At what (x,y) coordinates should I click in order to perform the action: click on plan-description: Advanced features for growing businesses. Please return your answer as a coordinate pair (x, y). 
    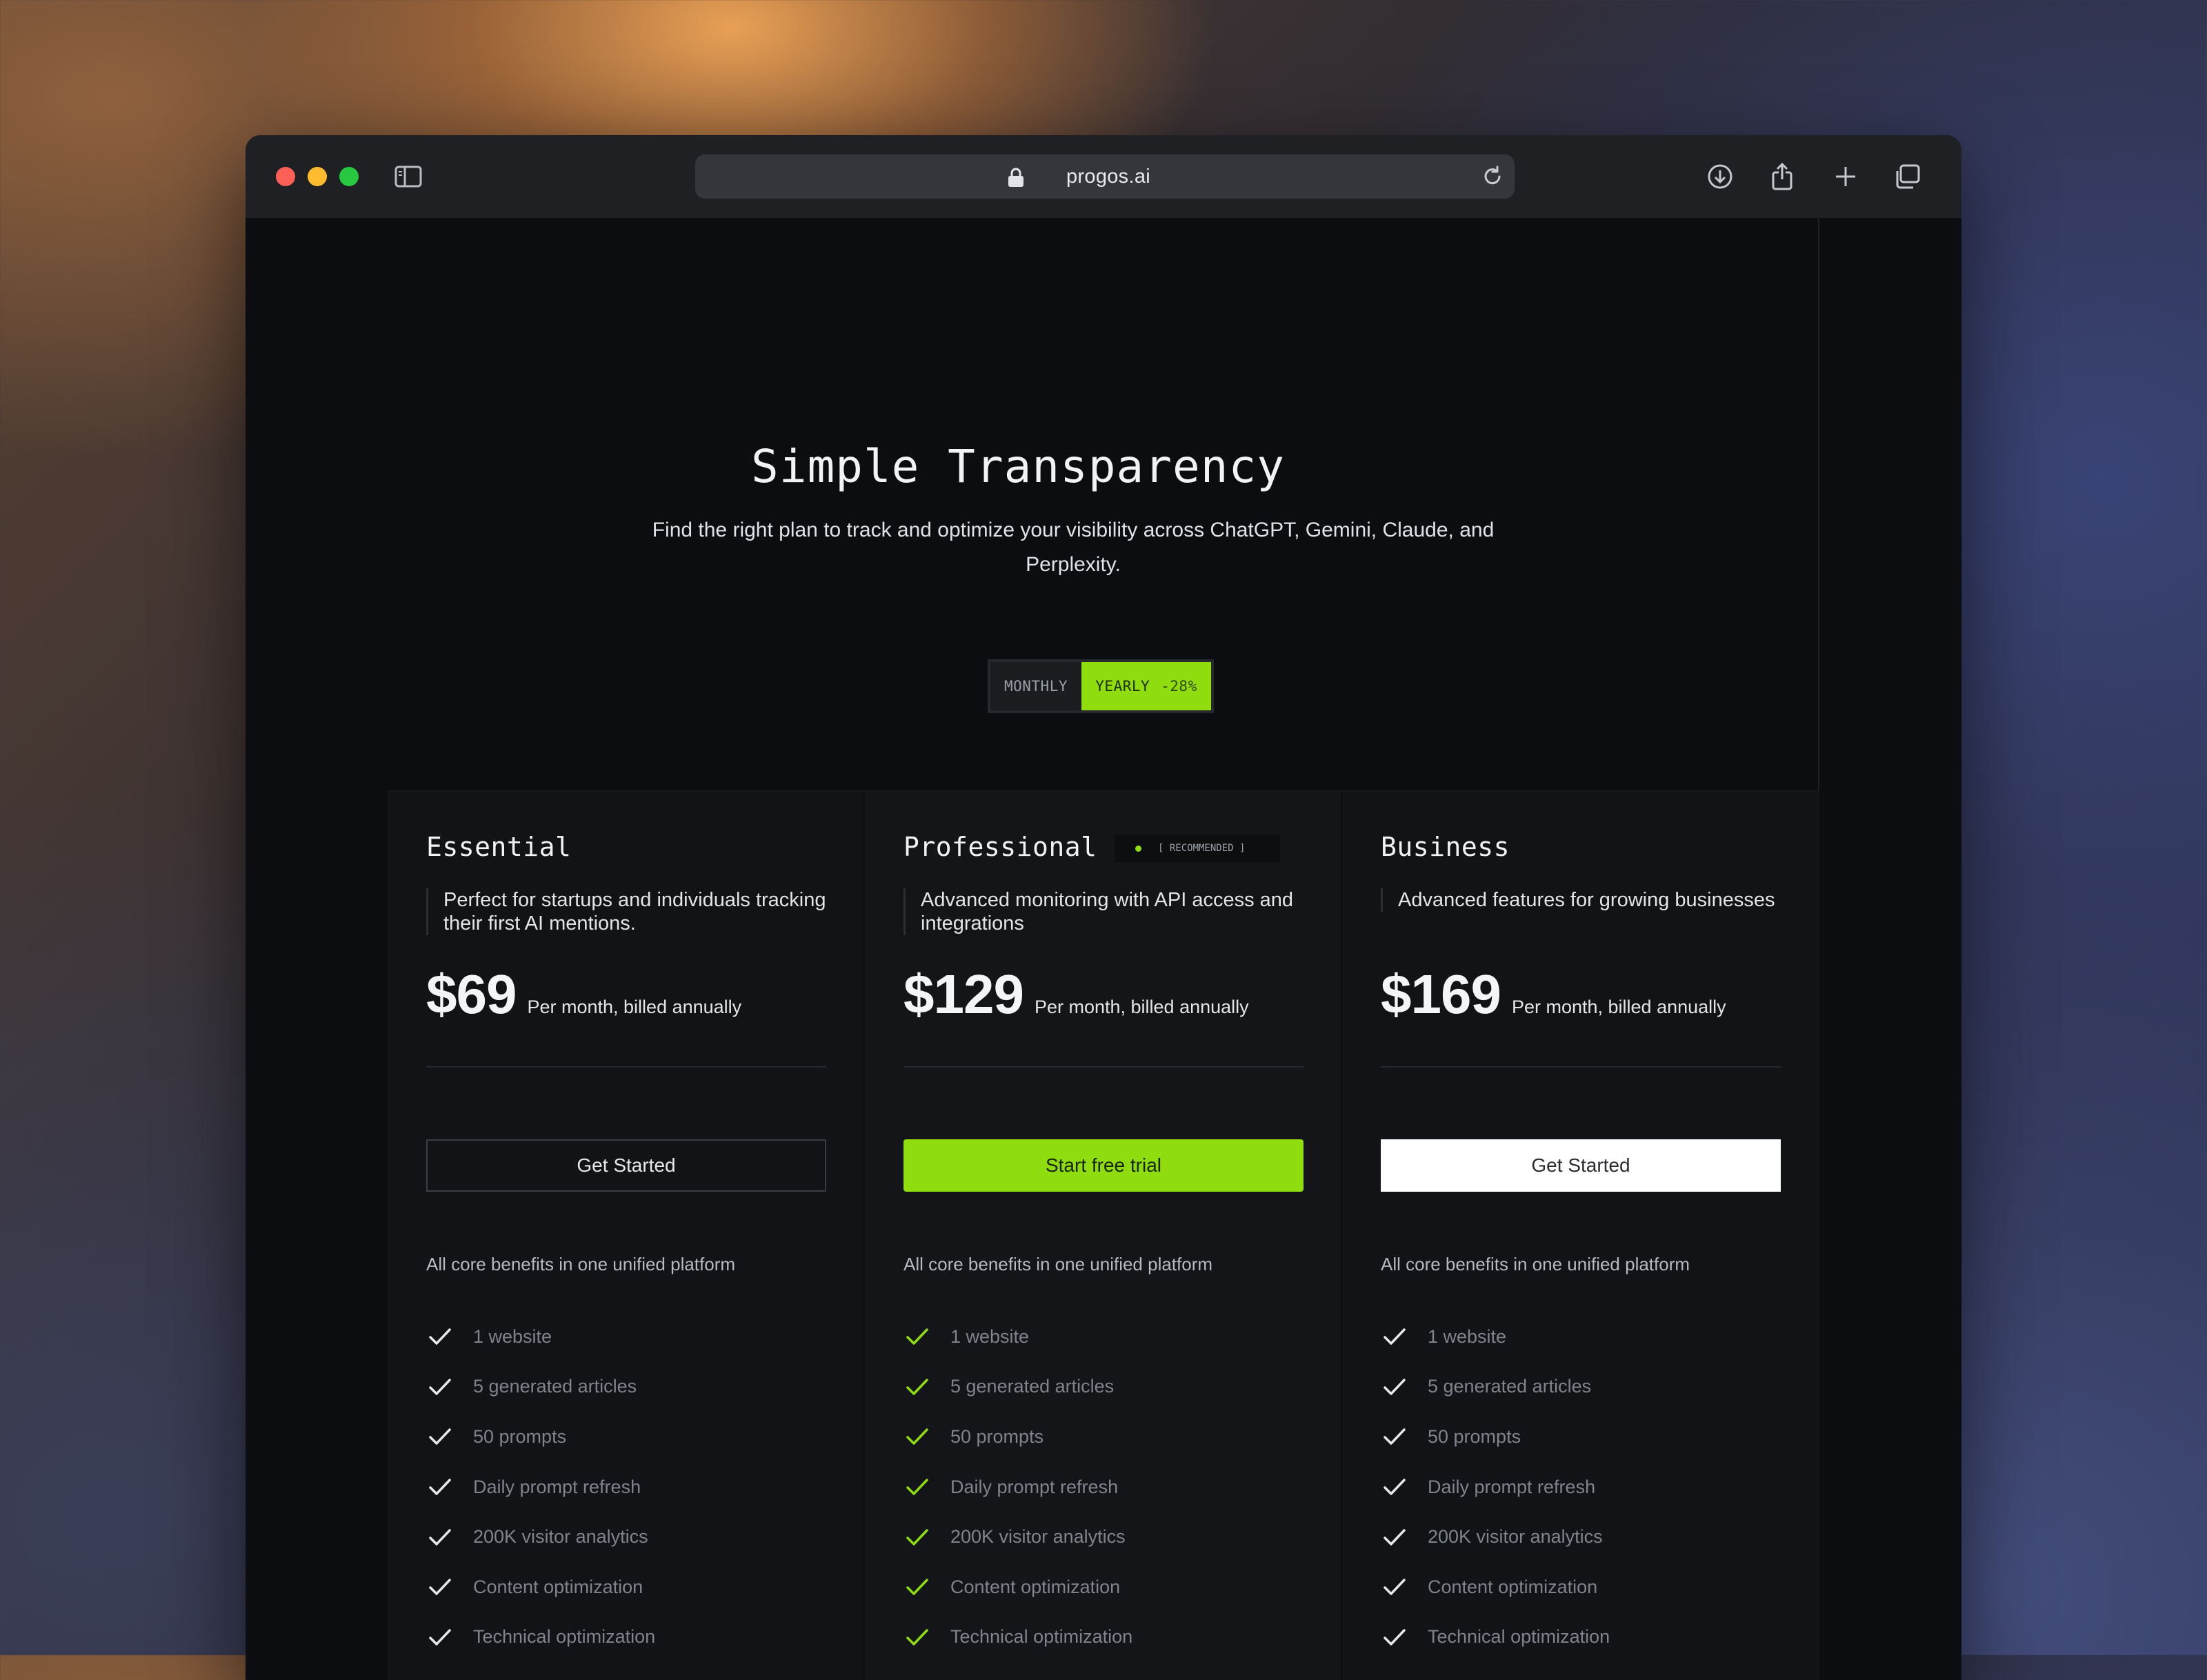
    Looking at the image, I should click on (1582, 900).